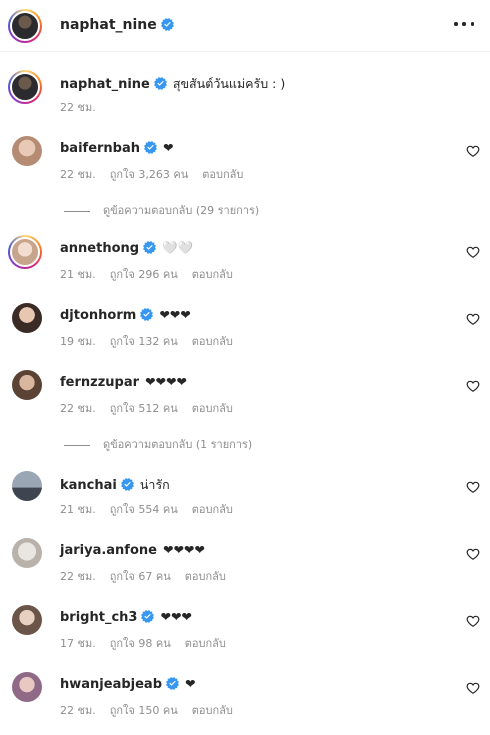  Describe the element at coordinates (144, 710) in the screenshot. I see `comment-likes: ถูกใจ 150 คน` at that location.